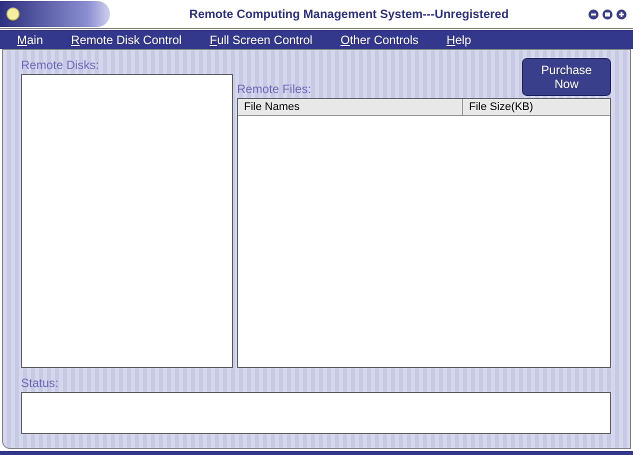 The height and width of the screenshot is (455, 633). I want to click on purchase-now-button: Purchase Now, so click(566, 77).